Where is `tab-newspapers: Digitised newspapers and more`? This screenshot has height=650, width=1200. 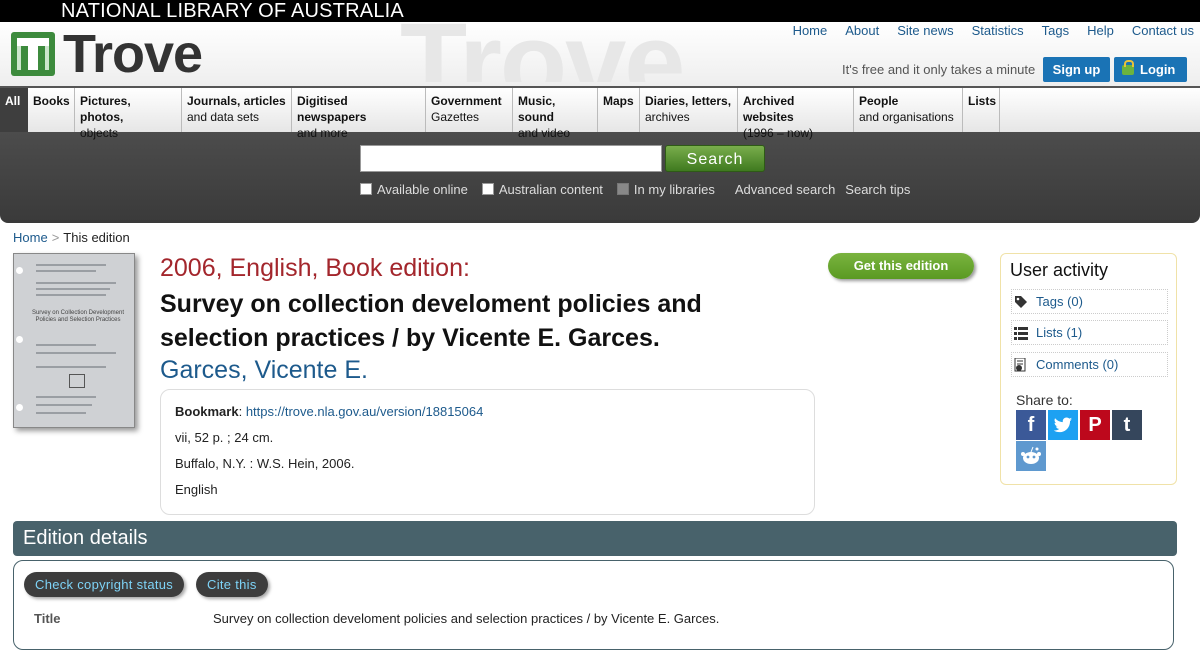
tab-newspapers: Digitised newspapers and more is located at coordinates (359, 114).